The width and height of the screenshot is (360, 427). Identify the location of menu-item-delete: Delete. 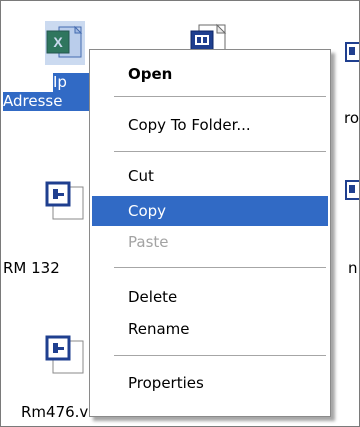
(210, 297).